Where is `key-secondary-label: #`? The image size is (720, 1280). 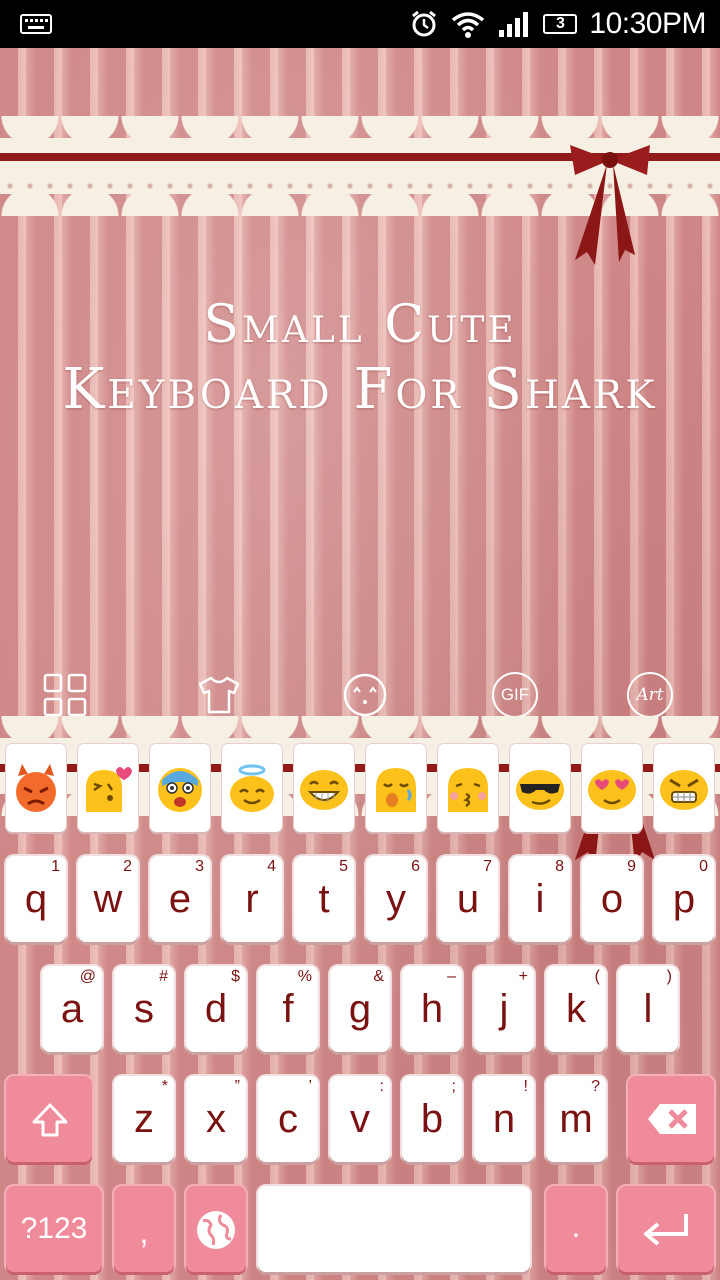
key-secondary-label: # is located at coordinates (163, 976).